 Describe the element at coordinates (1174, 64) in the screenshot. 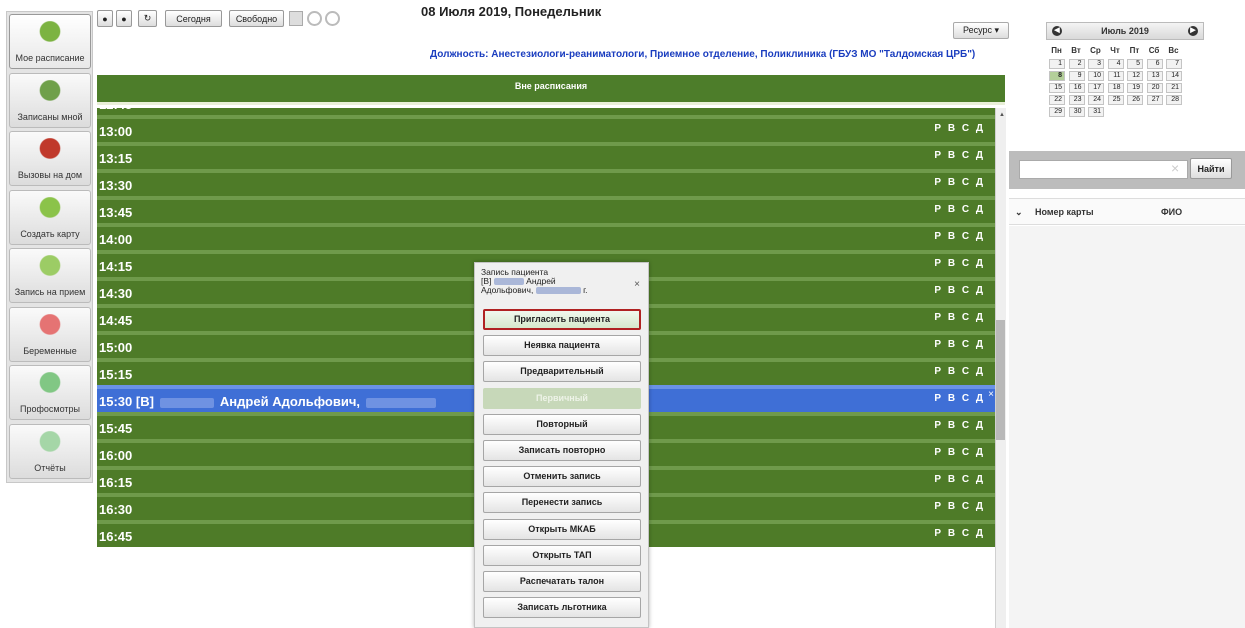

I see `calendar-day: 7` at that location.